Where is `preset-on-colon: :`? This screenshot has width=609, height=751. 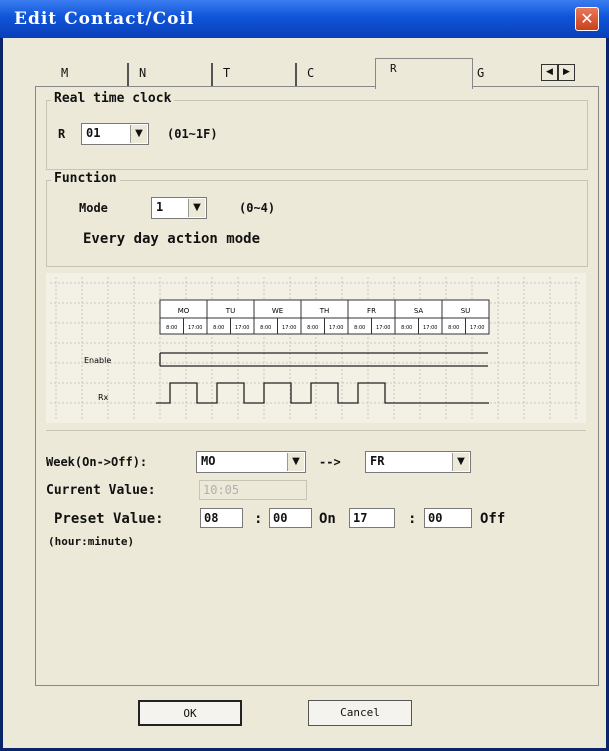 preset-on-colon: : is located at coordinates (258, 519).